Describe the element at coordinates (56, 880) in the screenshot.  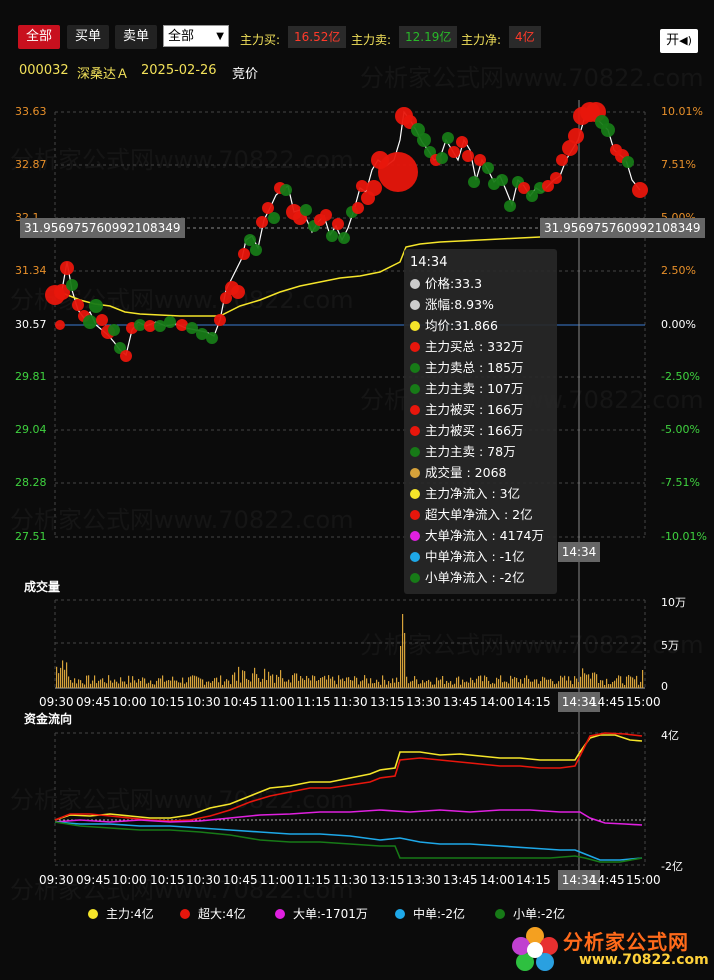
I see `time-axis-tick: 09:30` at that location.